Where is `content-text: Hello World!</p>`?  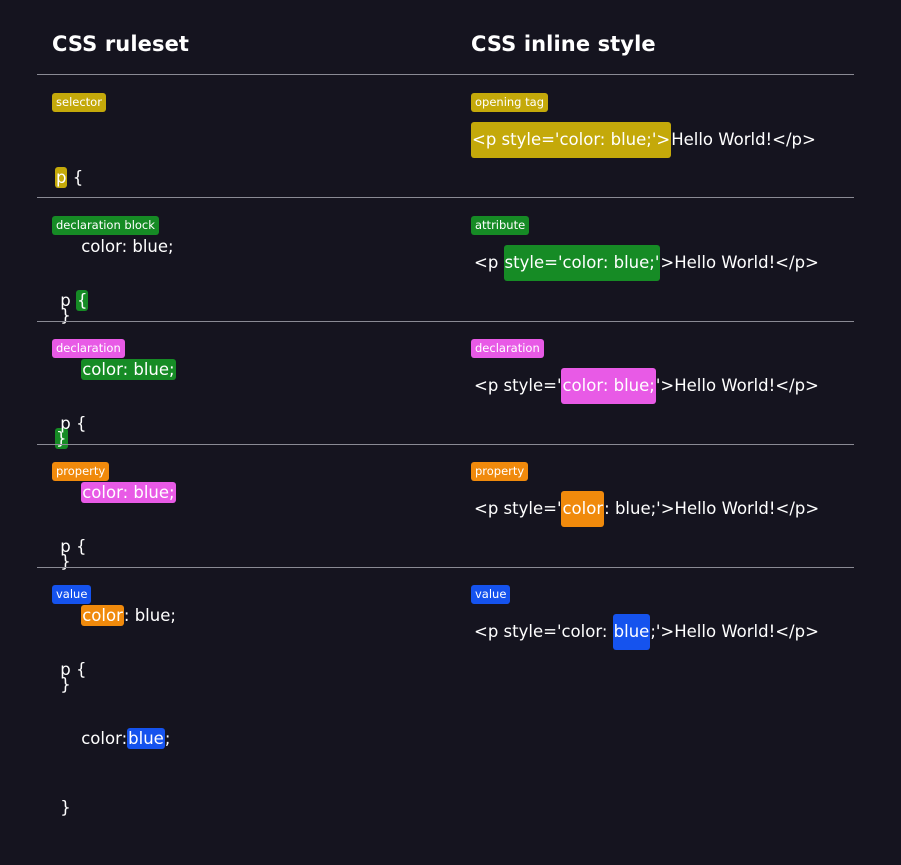 content-text: Hello World!</p> is located at coordinates (743, 139).